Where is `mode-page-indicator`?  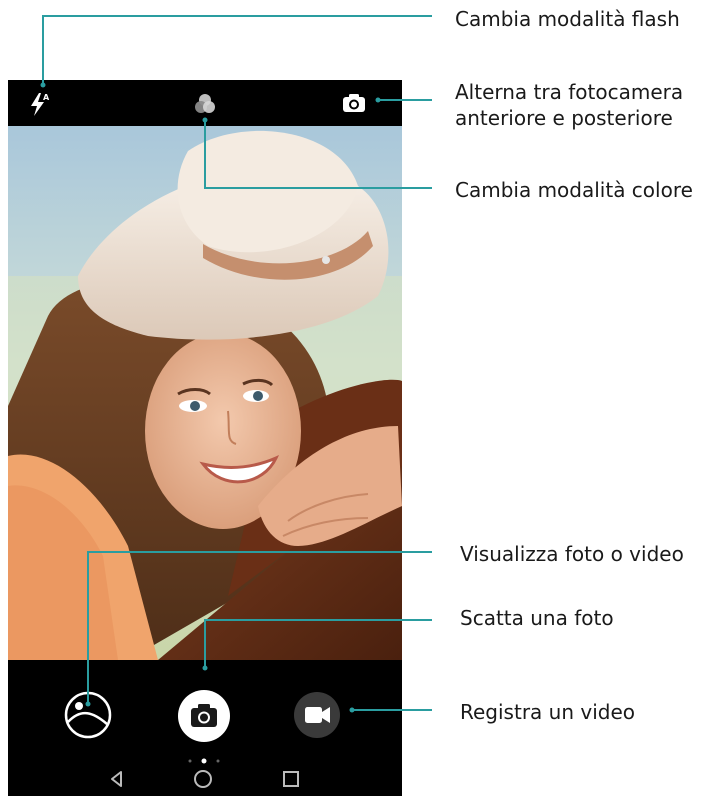
mode-page-indicator is located at coordinates (204, 757).